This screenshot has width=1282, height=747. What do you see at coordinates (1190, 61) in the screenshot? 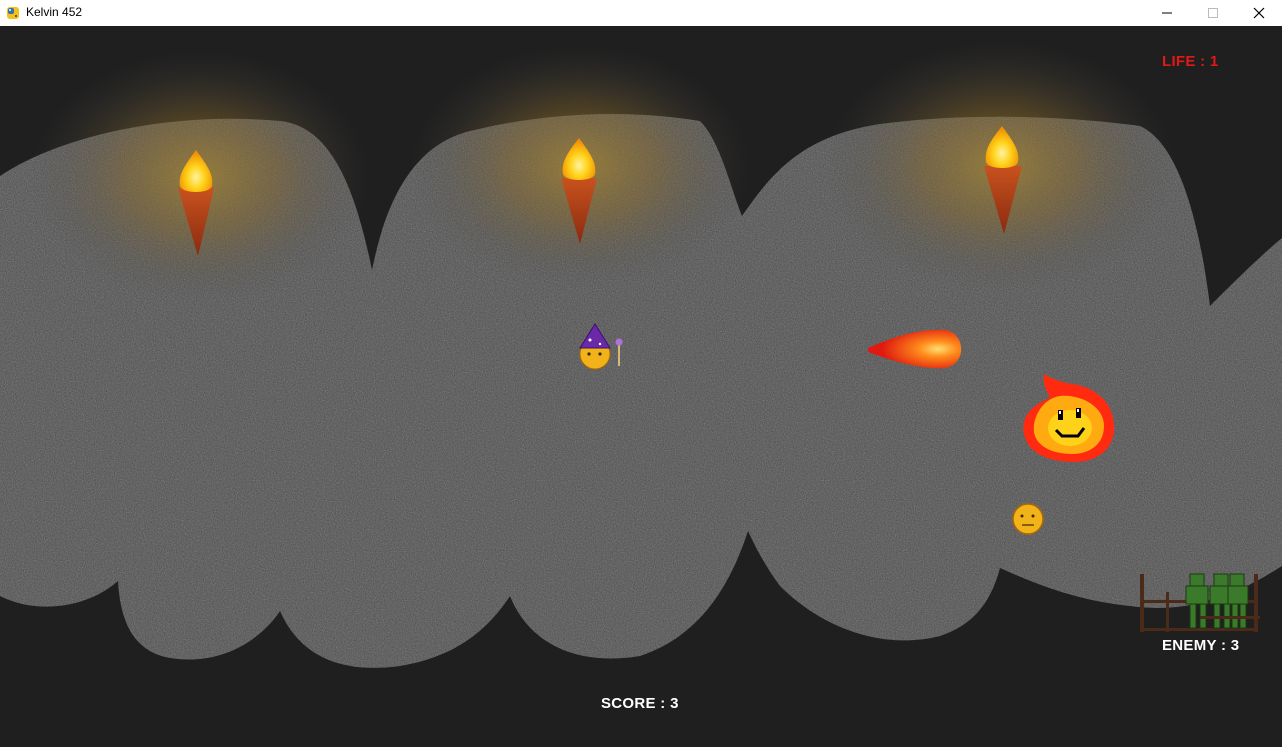
I see `life-counter: LIFE : 1` at bounding box center [1190, 61].